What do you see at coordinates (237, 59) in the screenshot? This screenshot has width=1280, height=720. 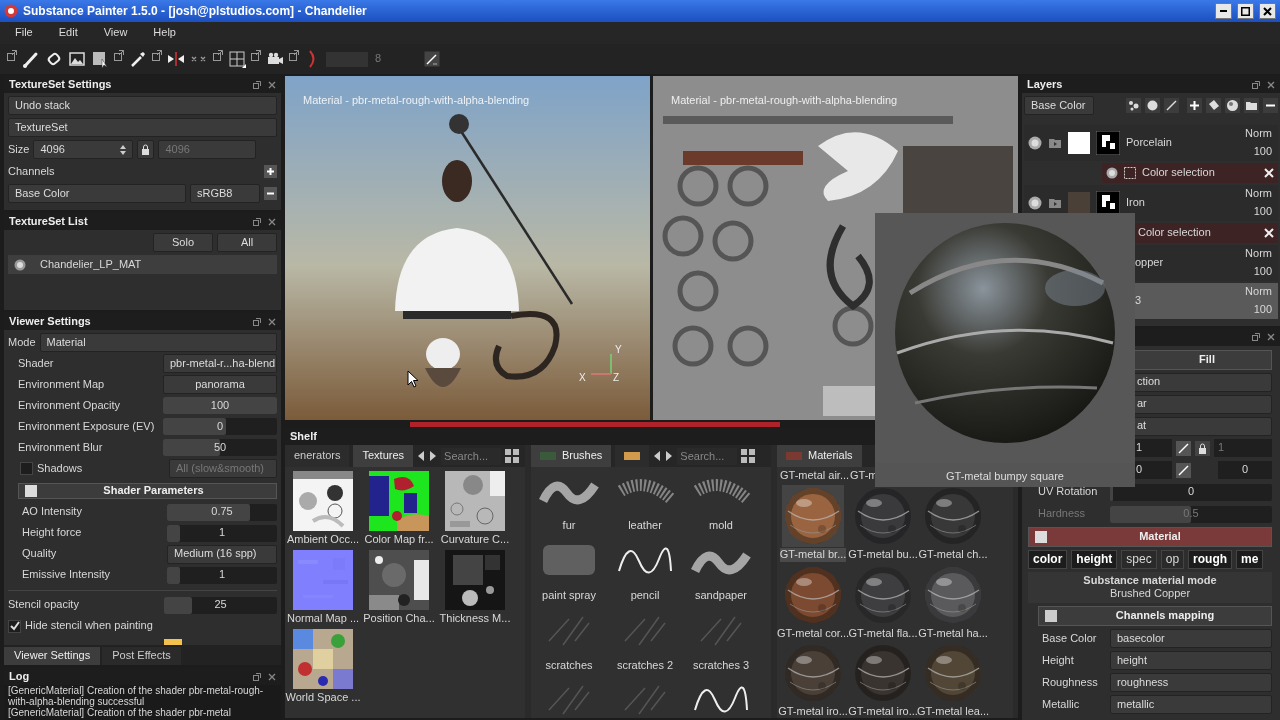 I see `grid-icon` at bounding box center [237, 59].